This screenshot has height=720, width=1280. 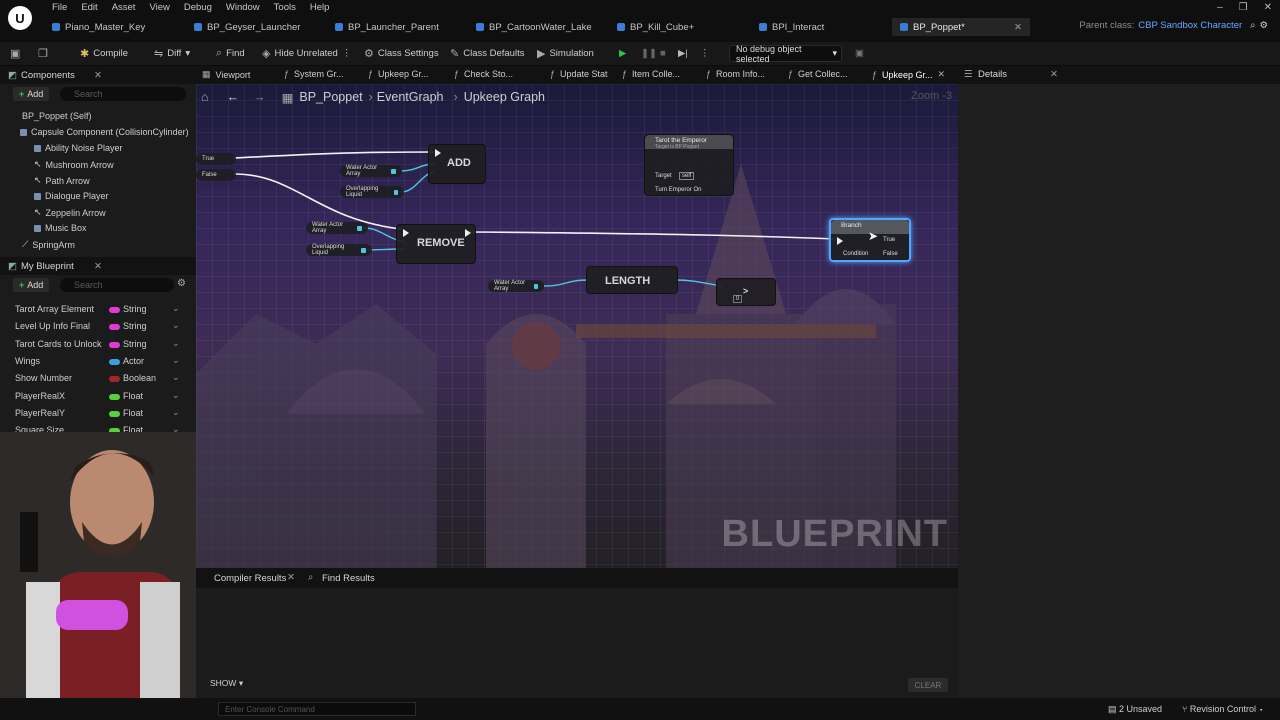 What do you see at coordinates (1252, 25) in the screenshot?
I see `search-icon: ⌕` at bounding box center [1252, 25].